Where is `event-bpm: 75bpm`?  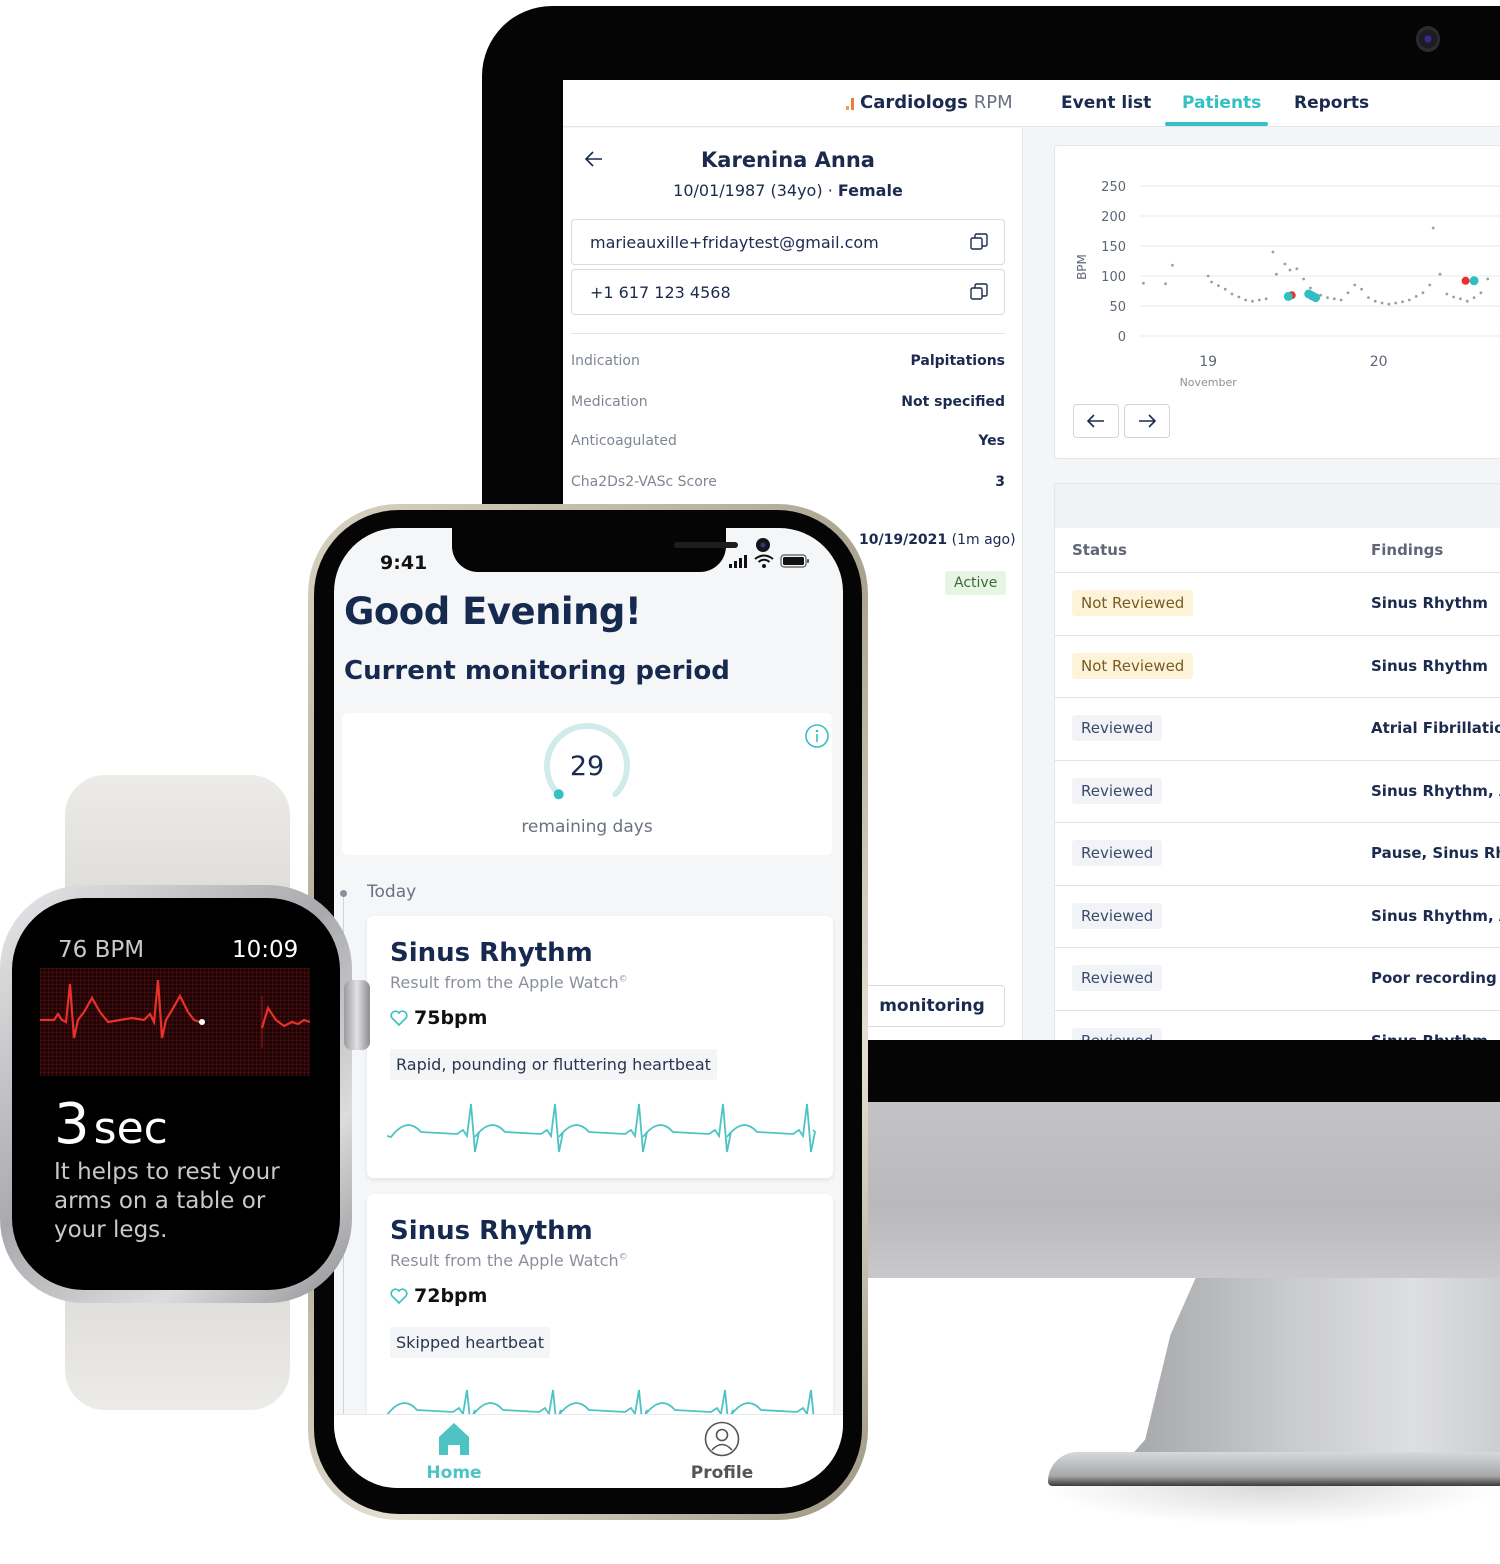
event-bpm: 75bpm is located at coordinates (438, 1018).